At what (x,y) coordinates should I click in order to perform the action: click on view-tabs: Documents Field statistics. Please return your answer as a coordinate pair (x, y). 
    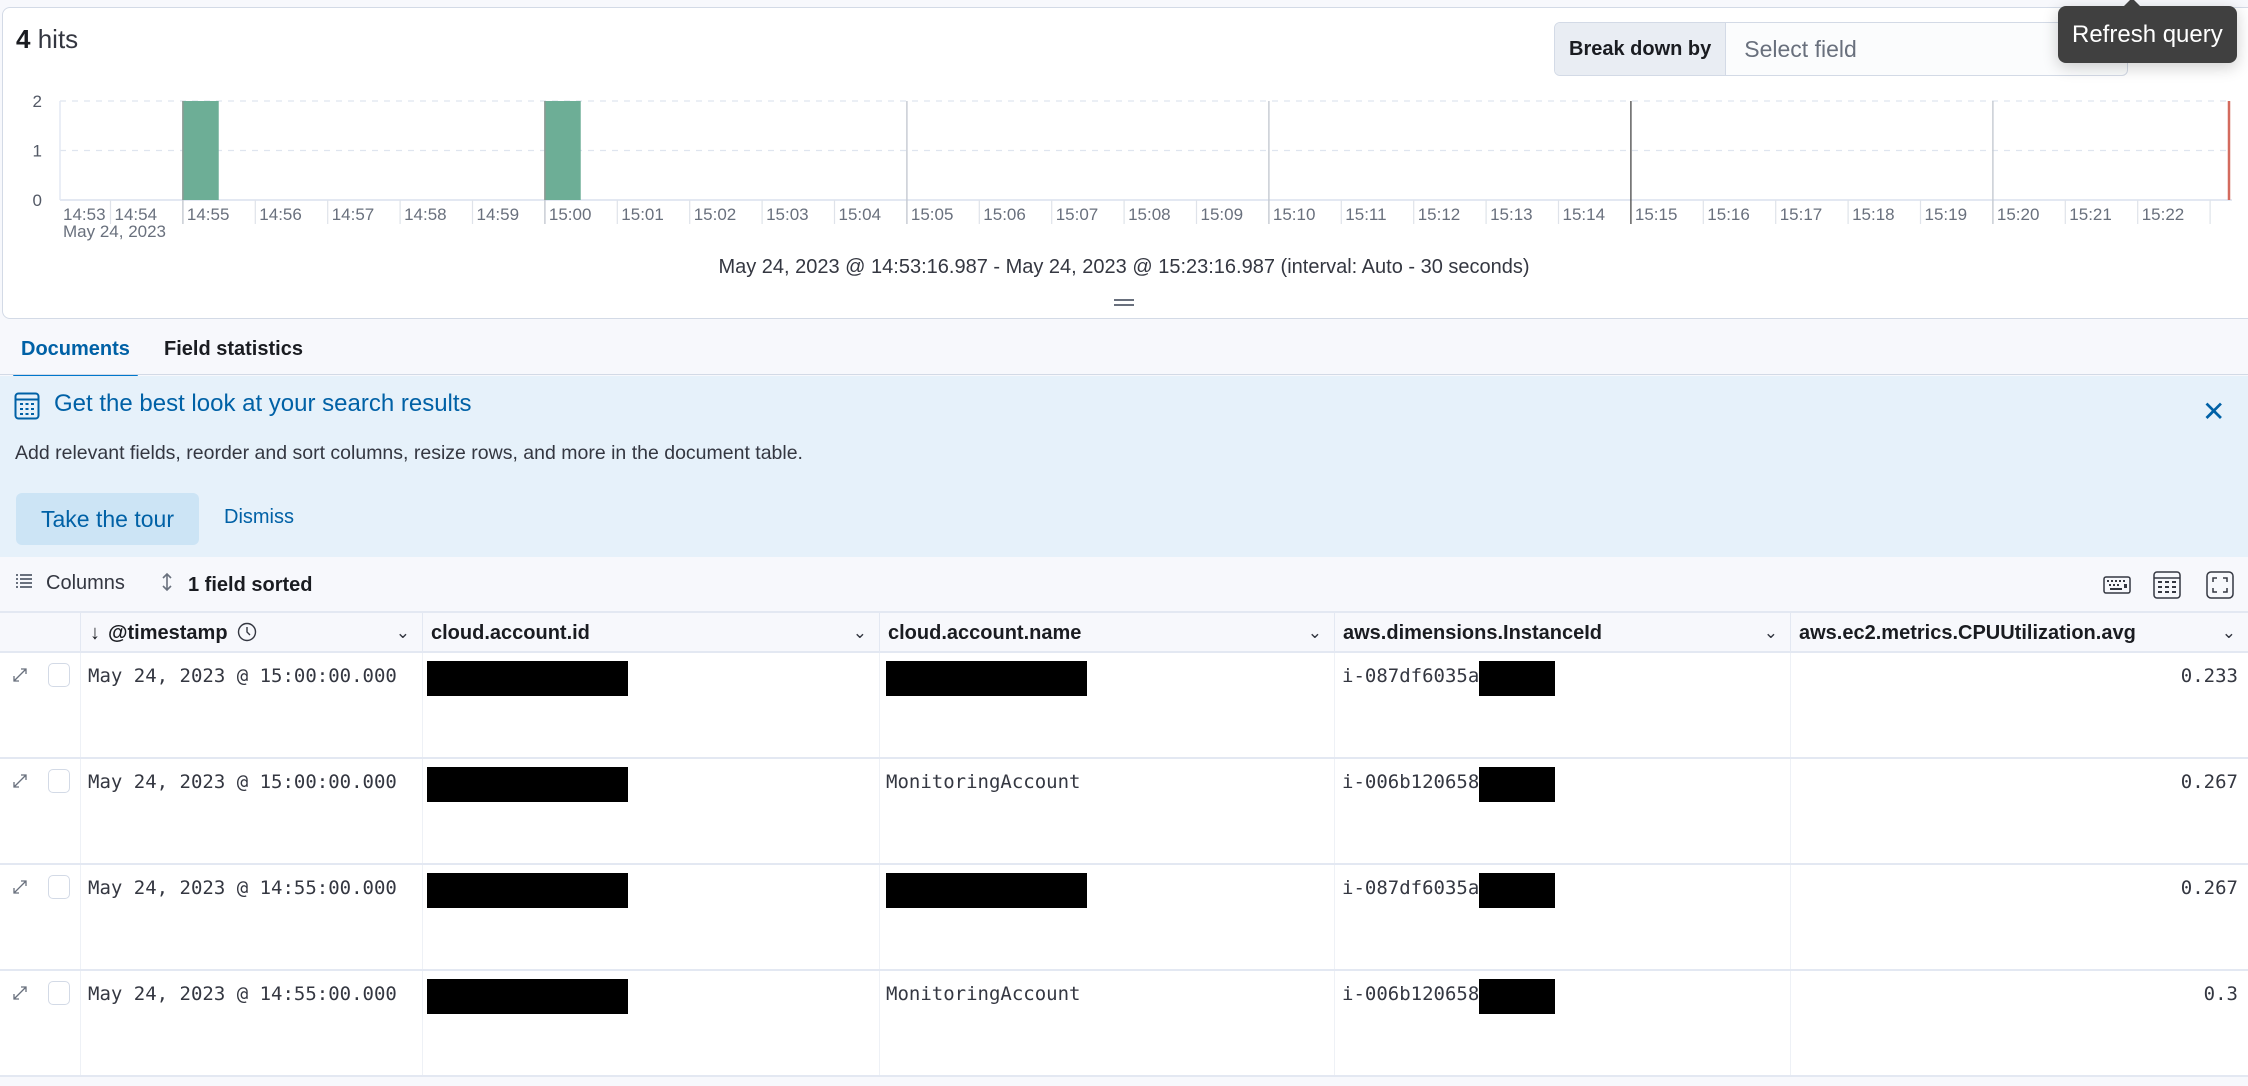
    Looking at the image, I should click on (1124, 350).